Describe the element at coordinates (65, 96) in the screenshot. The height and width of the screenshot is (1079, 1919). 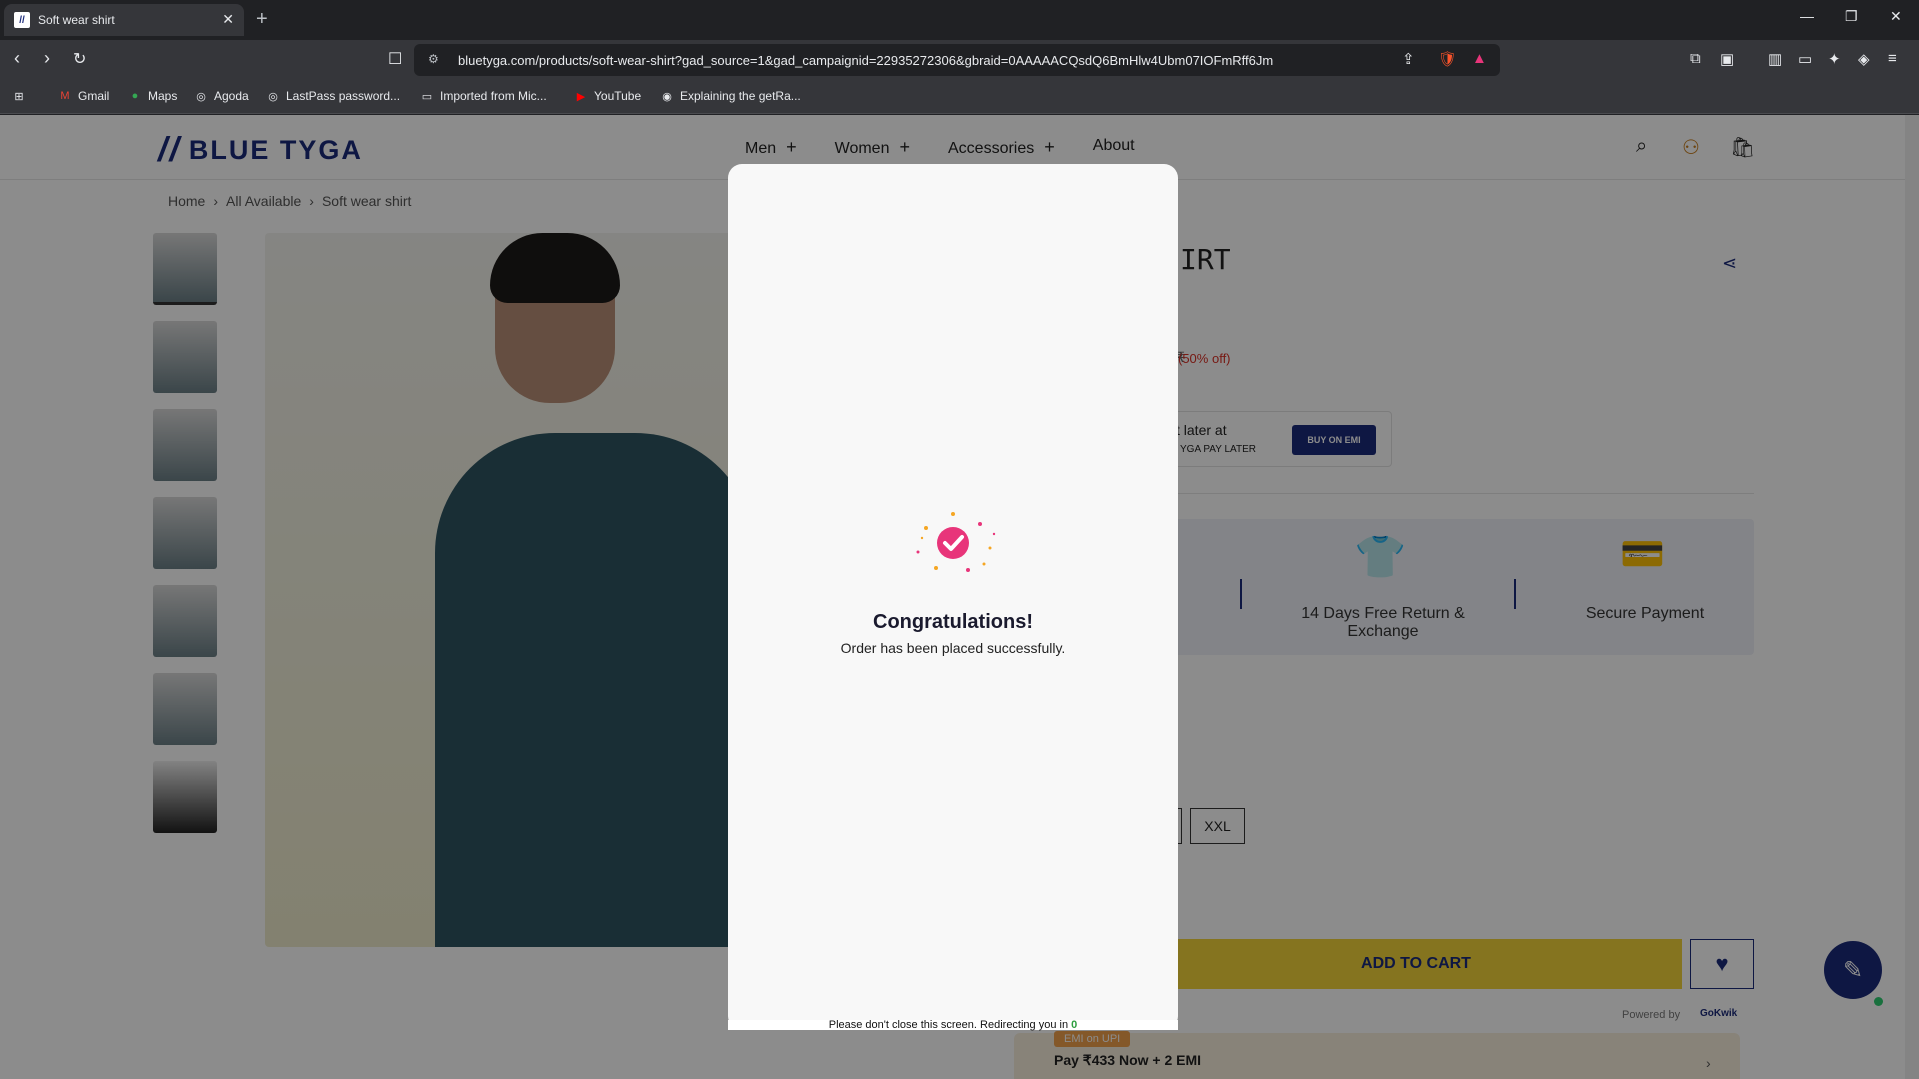
I see `gmail-icon: M` at that location.